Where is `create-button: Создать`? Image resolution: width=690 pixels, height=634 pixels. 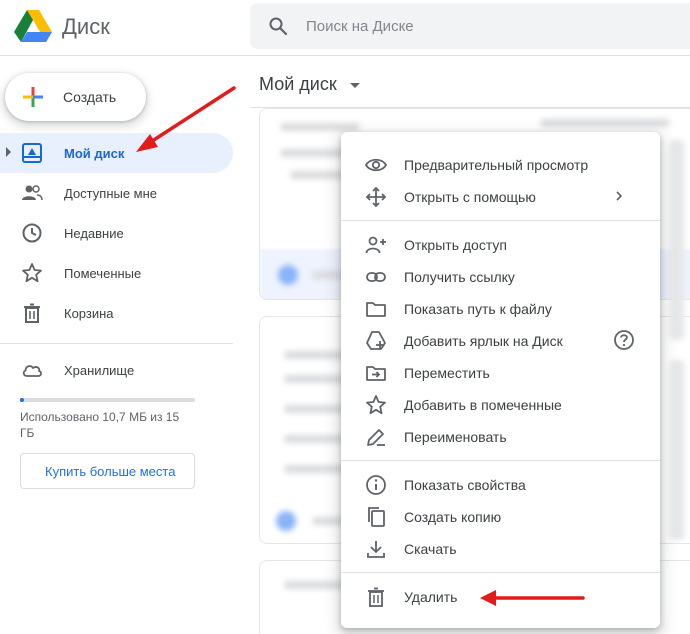 create-button: Создать is located at coordinates (75, 97).